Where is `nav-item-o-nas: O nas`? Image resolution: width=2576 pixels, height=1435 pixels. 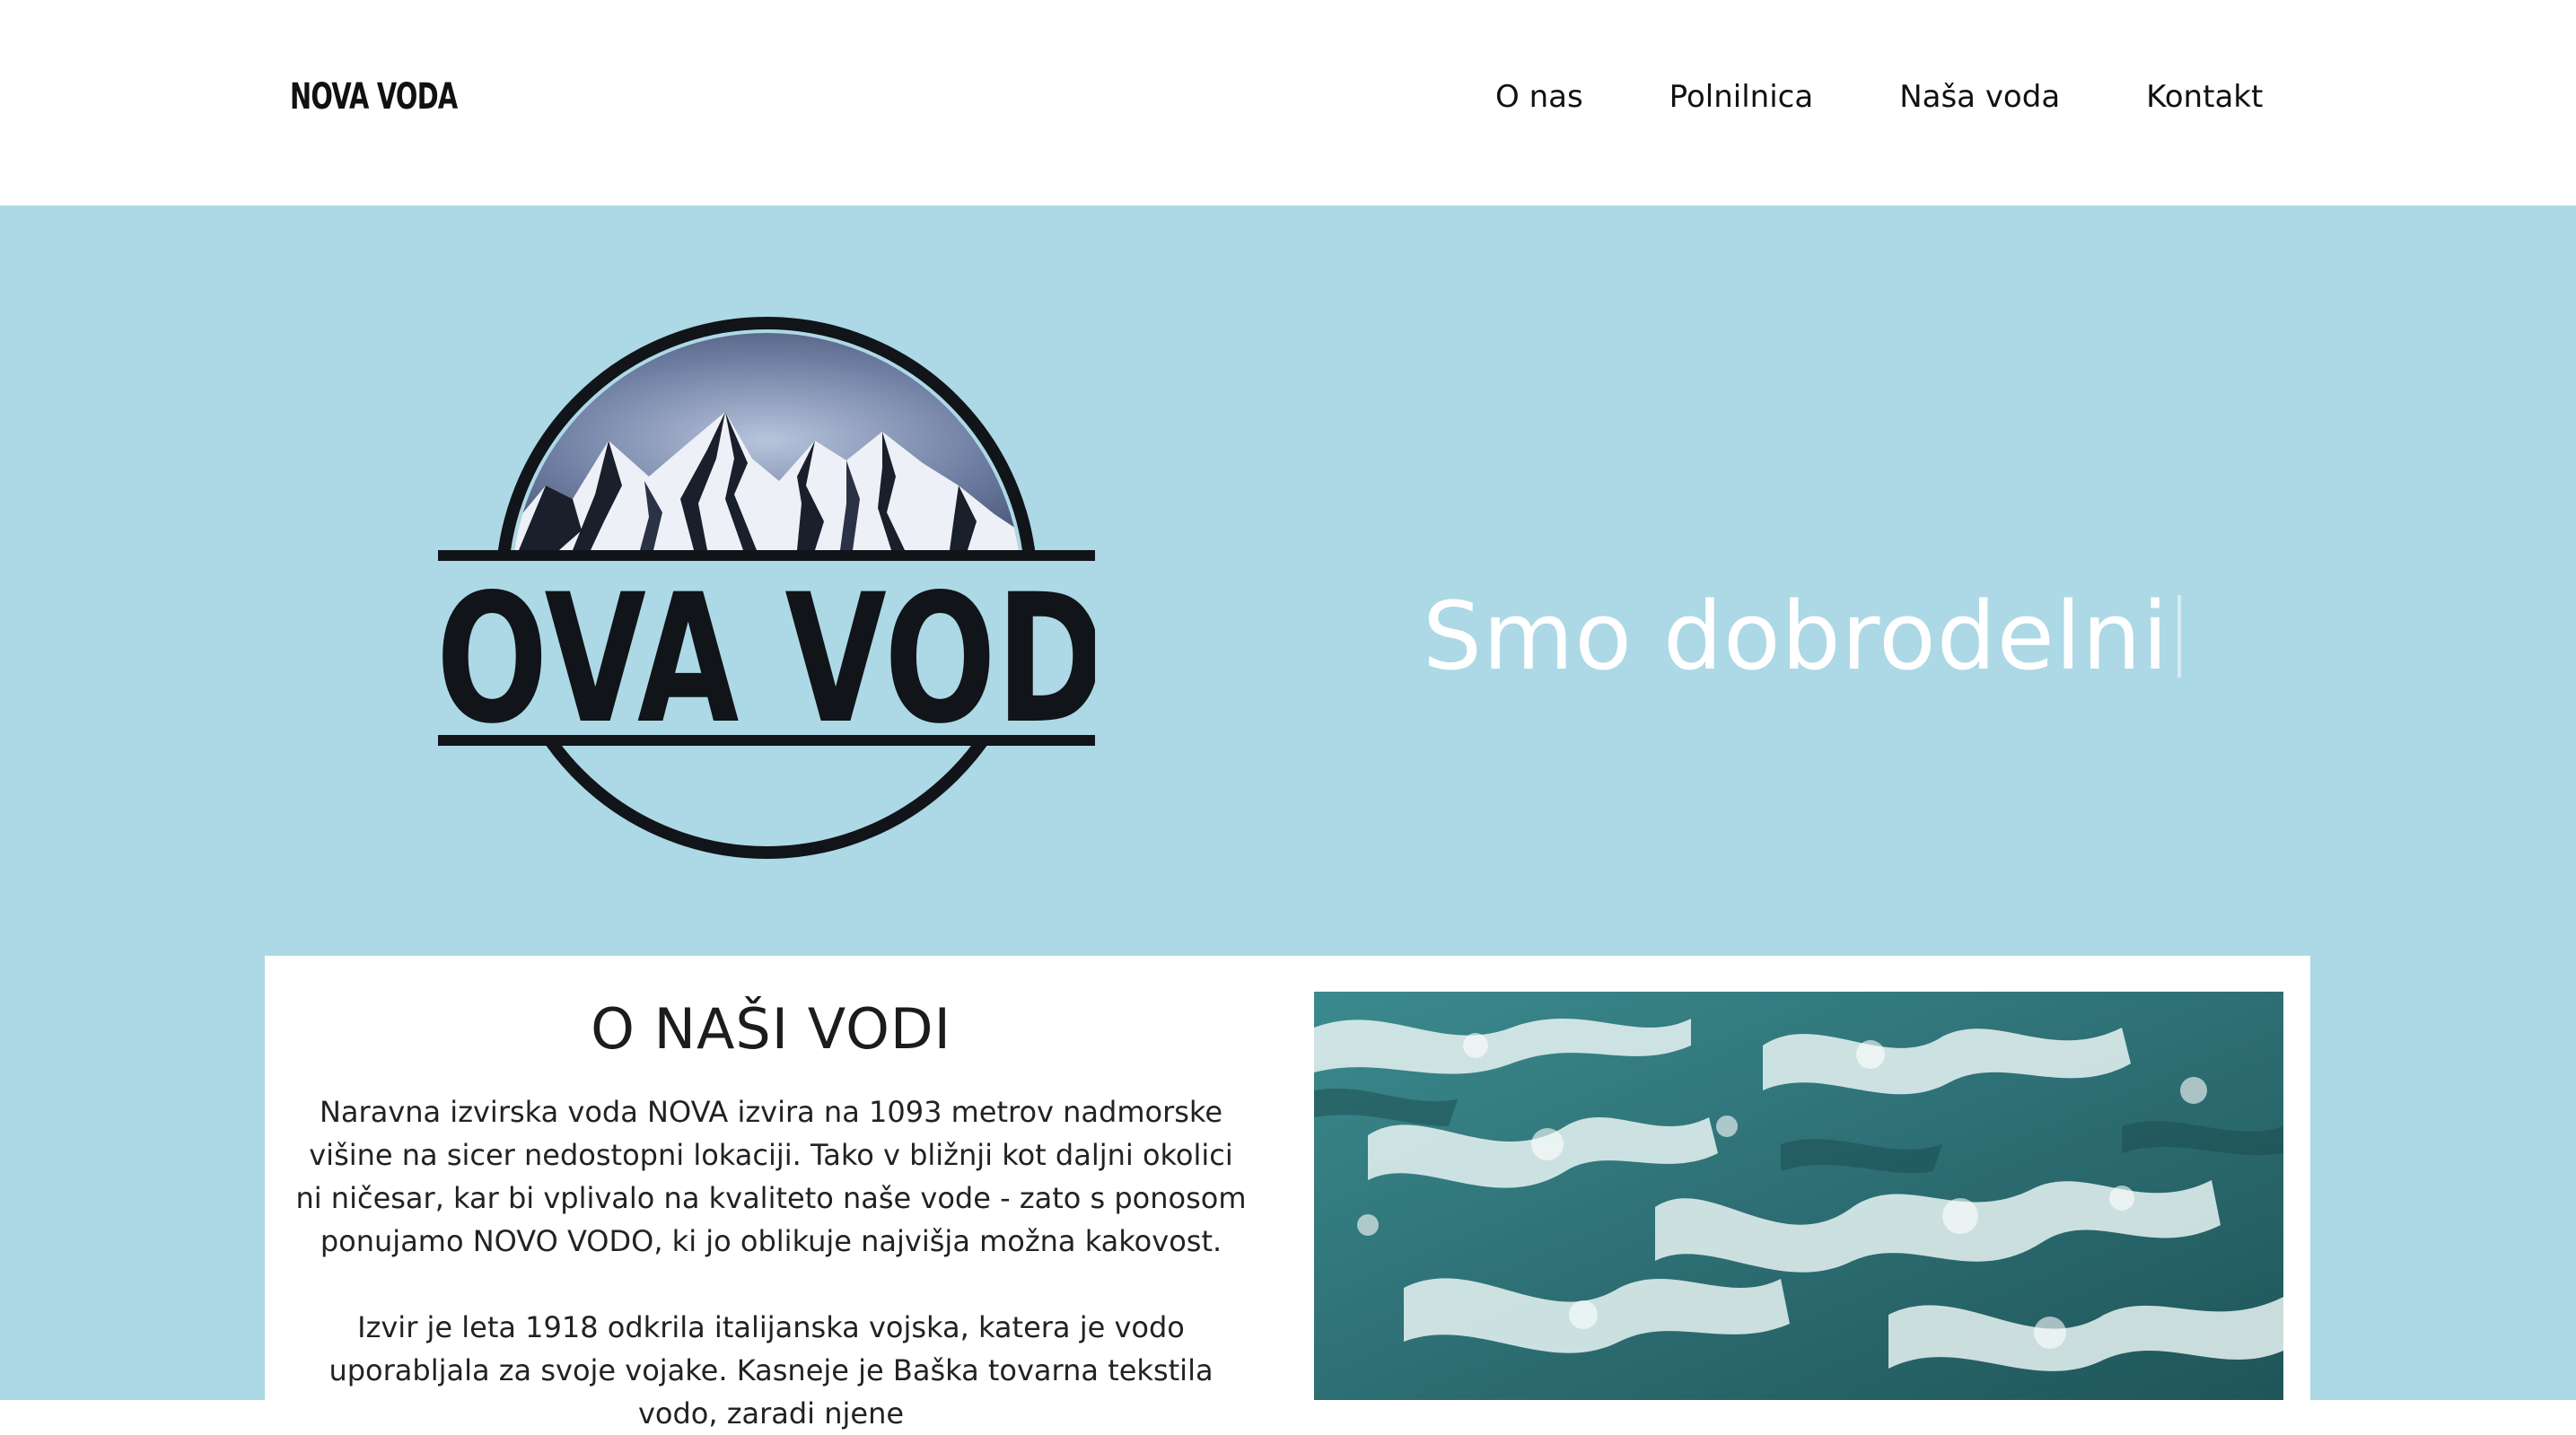 nav-item-o-nas: O nas is located at coordinates (1539, 97).